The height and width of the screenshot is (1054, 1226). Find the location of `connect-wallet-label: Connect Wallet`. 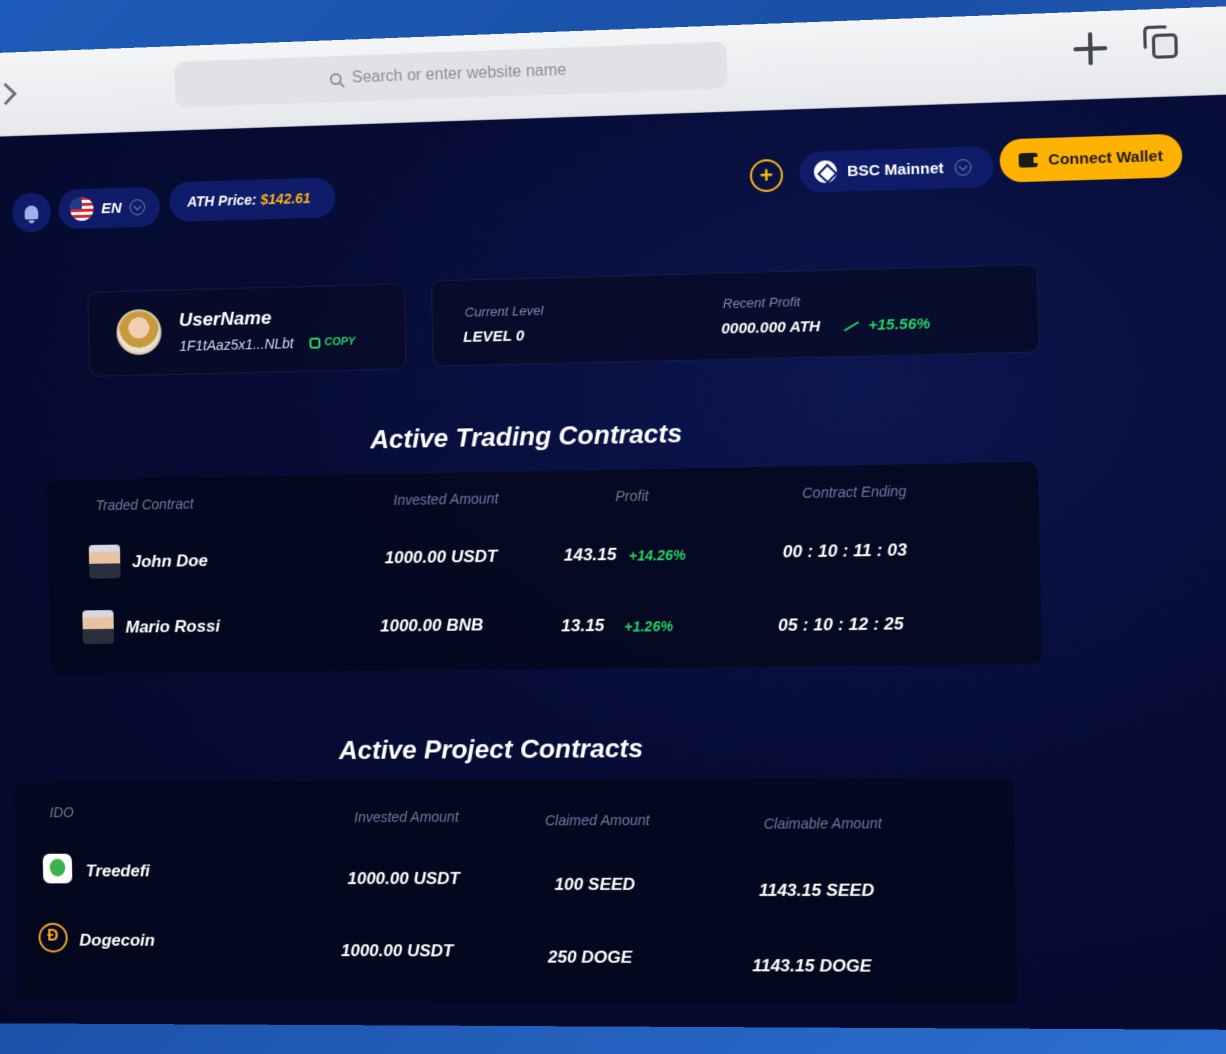

connect-wallet-label: Connect Wallet is located at coordinates (1106, 158).